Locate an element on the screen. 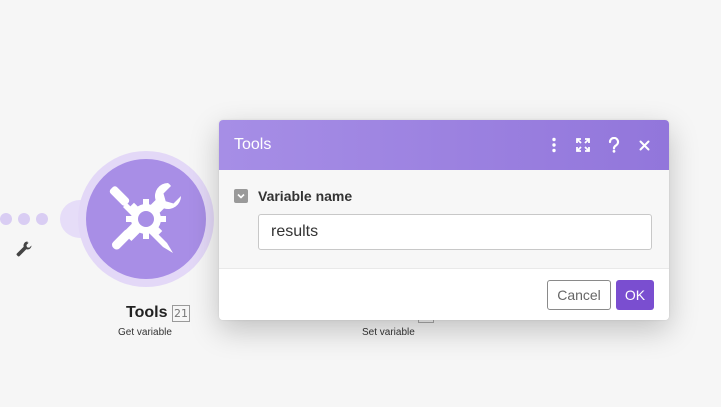 Image resolution: width=721 pixels, height=407 pixels. dialog-title: Tools is located at coordinates (253, 144).